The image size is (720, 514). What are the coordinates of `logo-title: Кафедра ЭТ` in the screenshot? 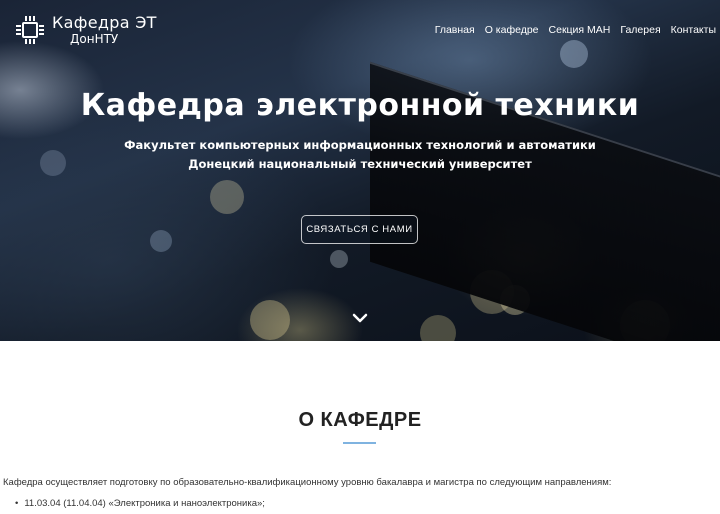 It's located at (104, 22).